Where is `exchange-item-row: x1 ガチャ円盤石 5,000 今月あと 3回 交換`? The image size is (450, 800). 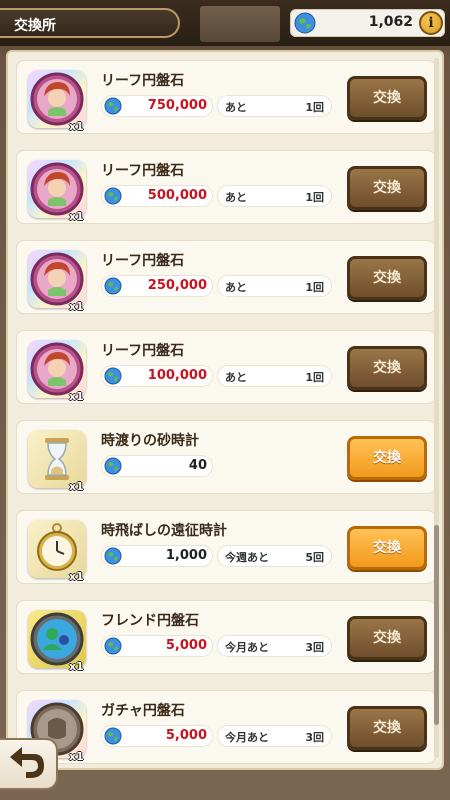 exchange-item-row: x1 ガチャ円盤石 5,000 今月あと 3回 交換 is located at coordinates (226, 727).